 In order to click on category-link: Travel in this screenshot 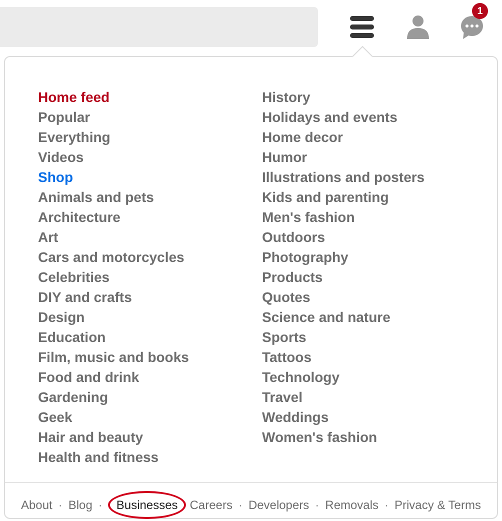, I will do `click(343, 397)`.